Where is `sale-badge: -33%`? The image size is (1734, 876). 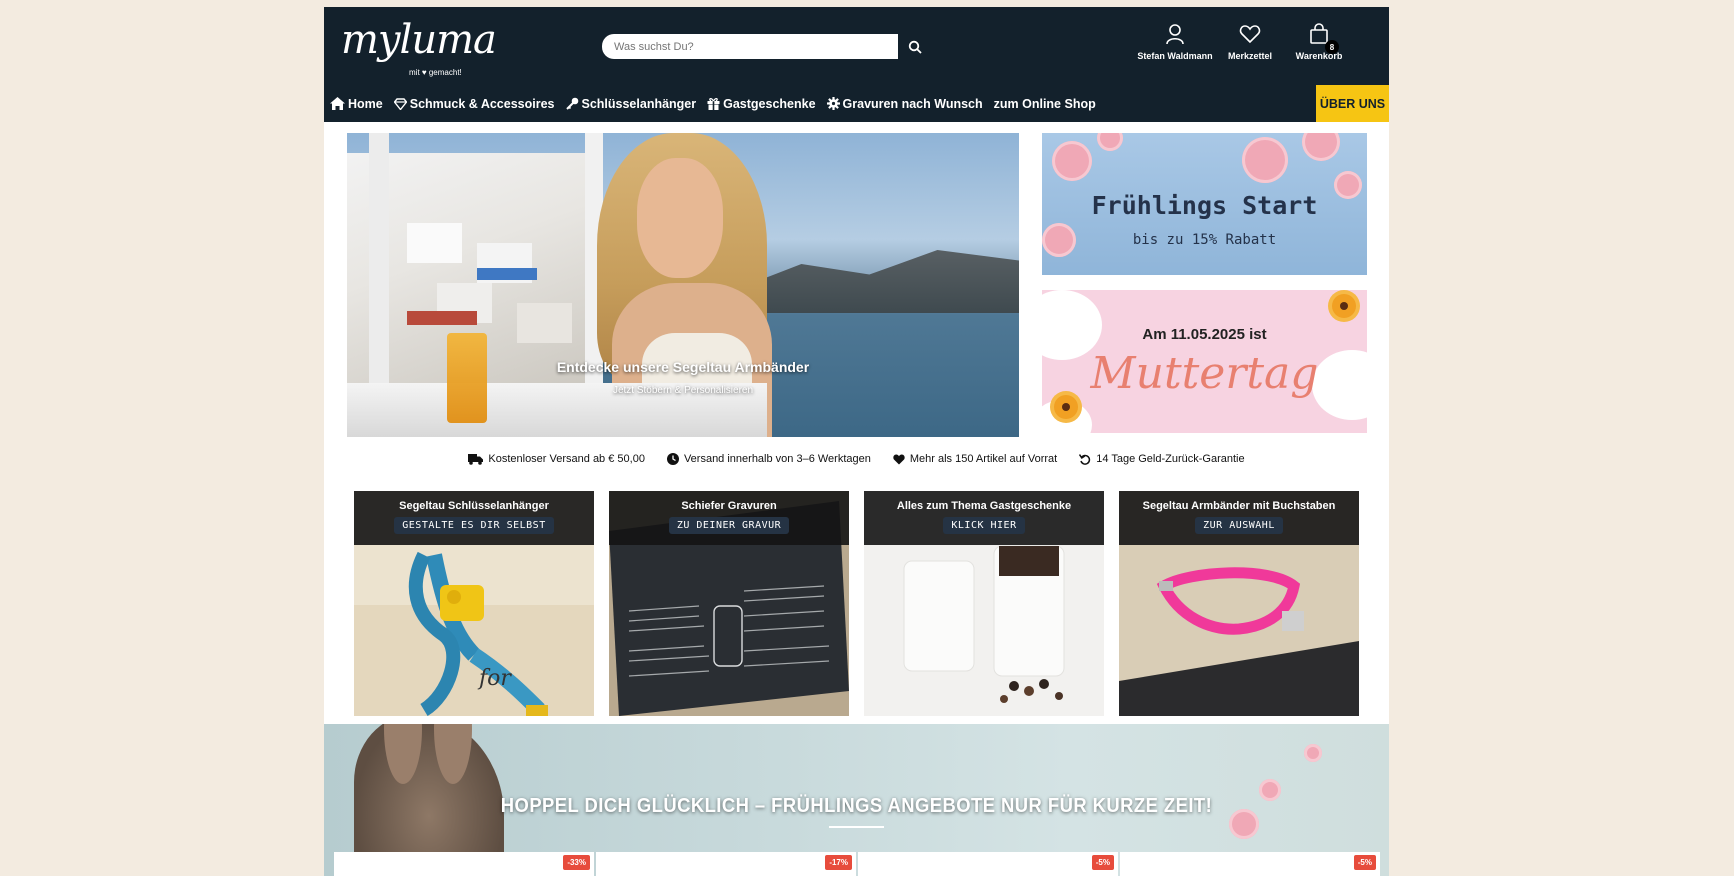
sale-badge: -33% is located at coordinates (576, 862).